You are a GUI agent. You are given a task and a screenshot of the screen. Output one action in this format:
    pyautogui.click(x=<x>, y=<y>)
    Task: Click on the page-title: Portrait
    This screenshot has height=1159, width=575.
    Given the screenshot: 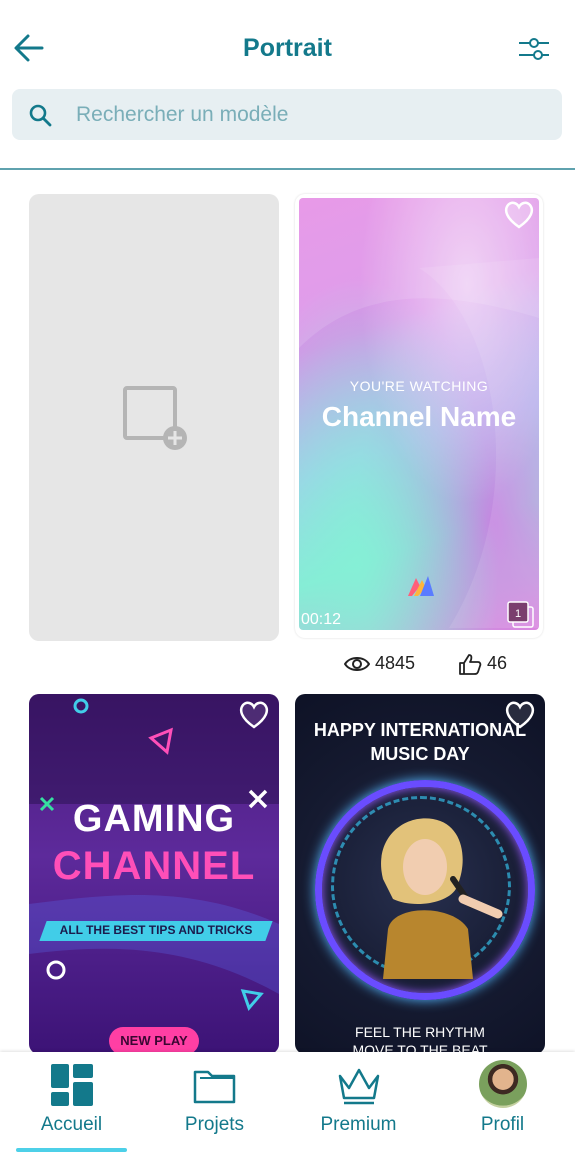 What is the action you would take?
    pyautogui.click(x=287, y=48)
    